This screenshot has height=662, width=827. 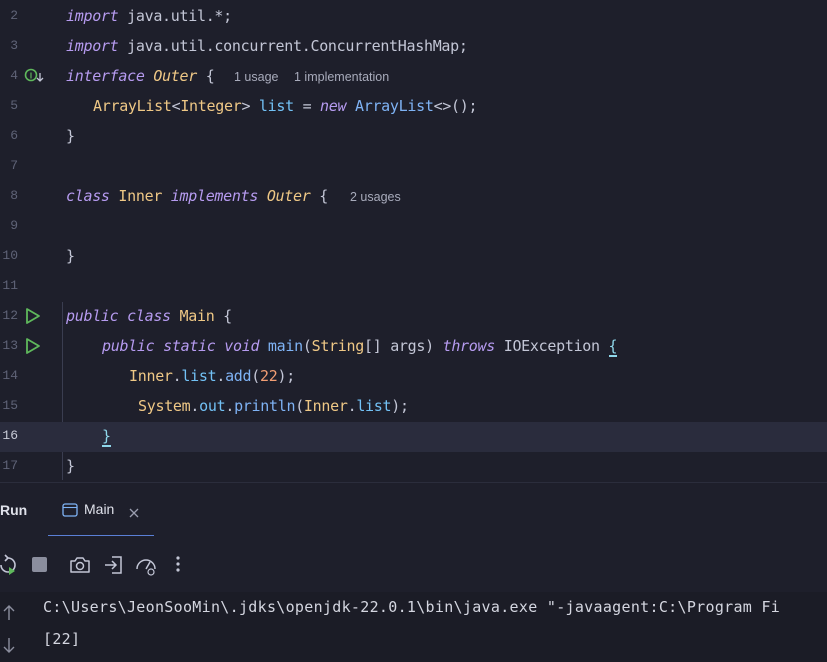 I want to click on code-line: 17 }, so click(x=413, y=467).